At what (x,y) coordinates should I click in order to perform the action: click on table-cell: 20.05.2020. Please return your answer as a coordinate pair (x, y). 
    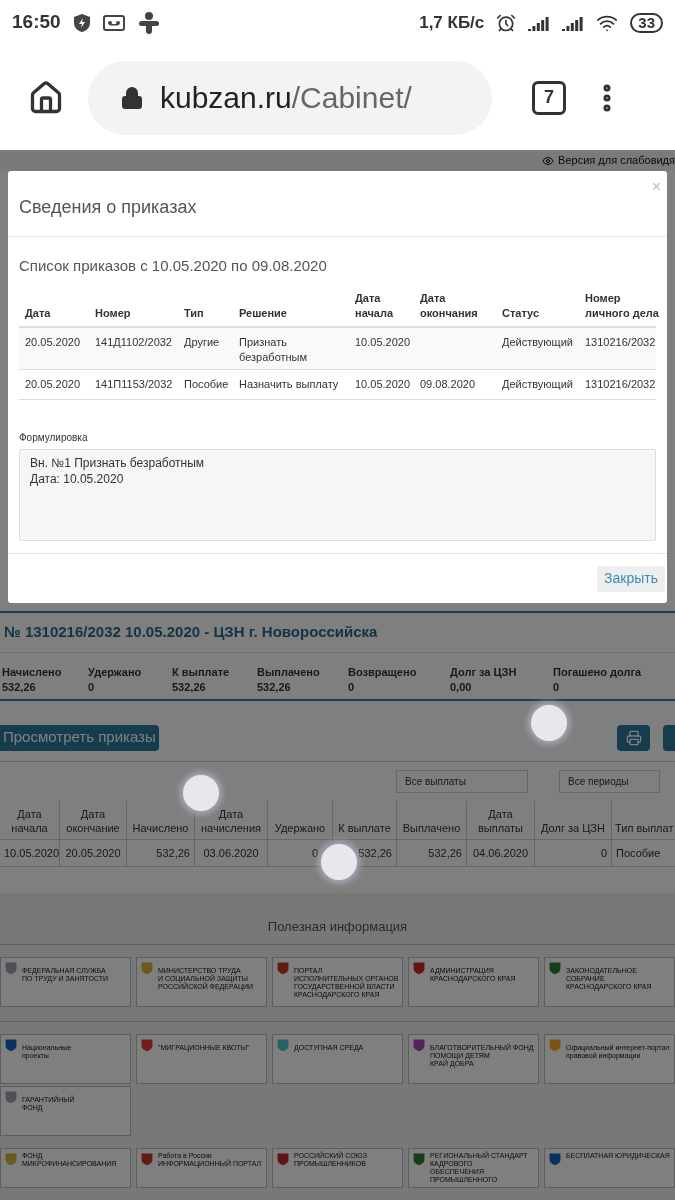
    Looking at the image, I should click on (93, 852).